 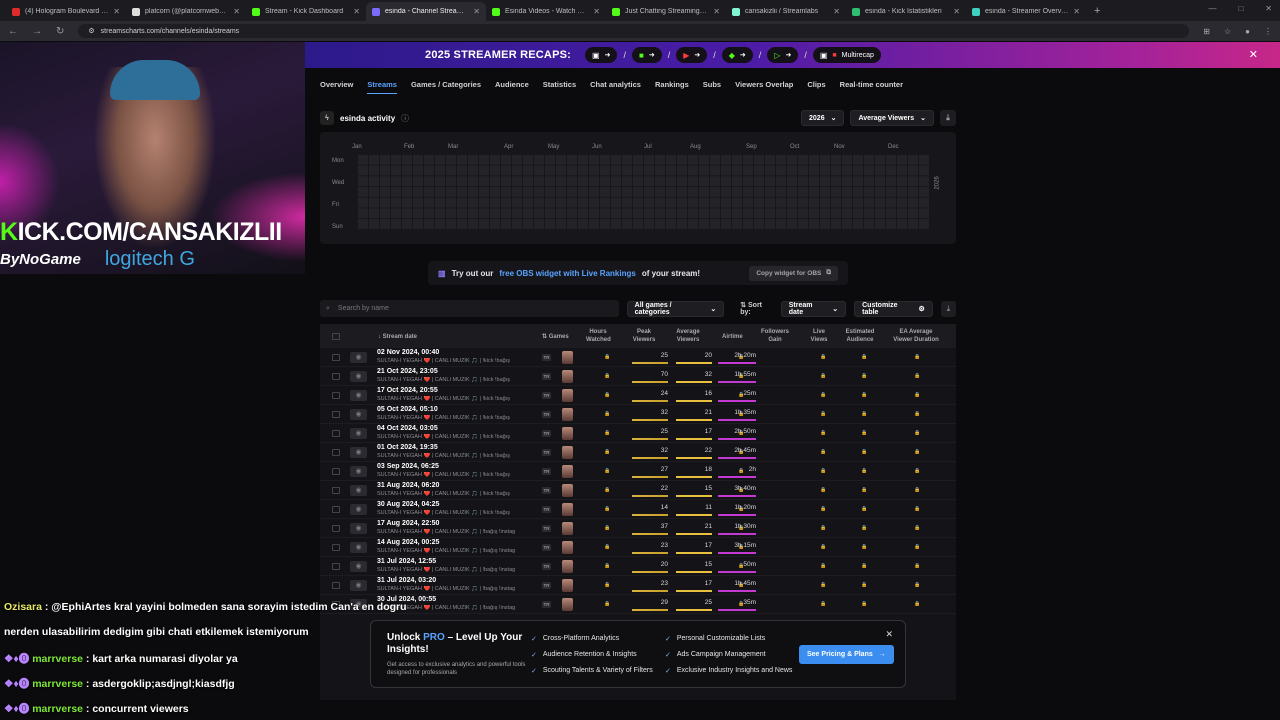 What do you see at coordinates (546, 11) in the screenshot?
I see `browser-tab: Esinda Videos - Watch On-Dem ✕` at bounding box center [546, 11].